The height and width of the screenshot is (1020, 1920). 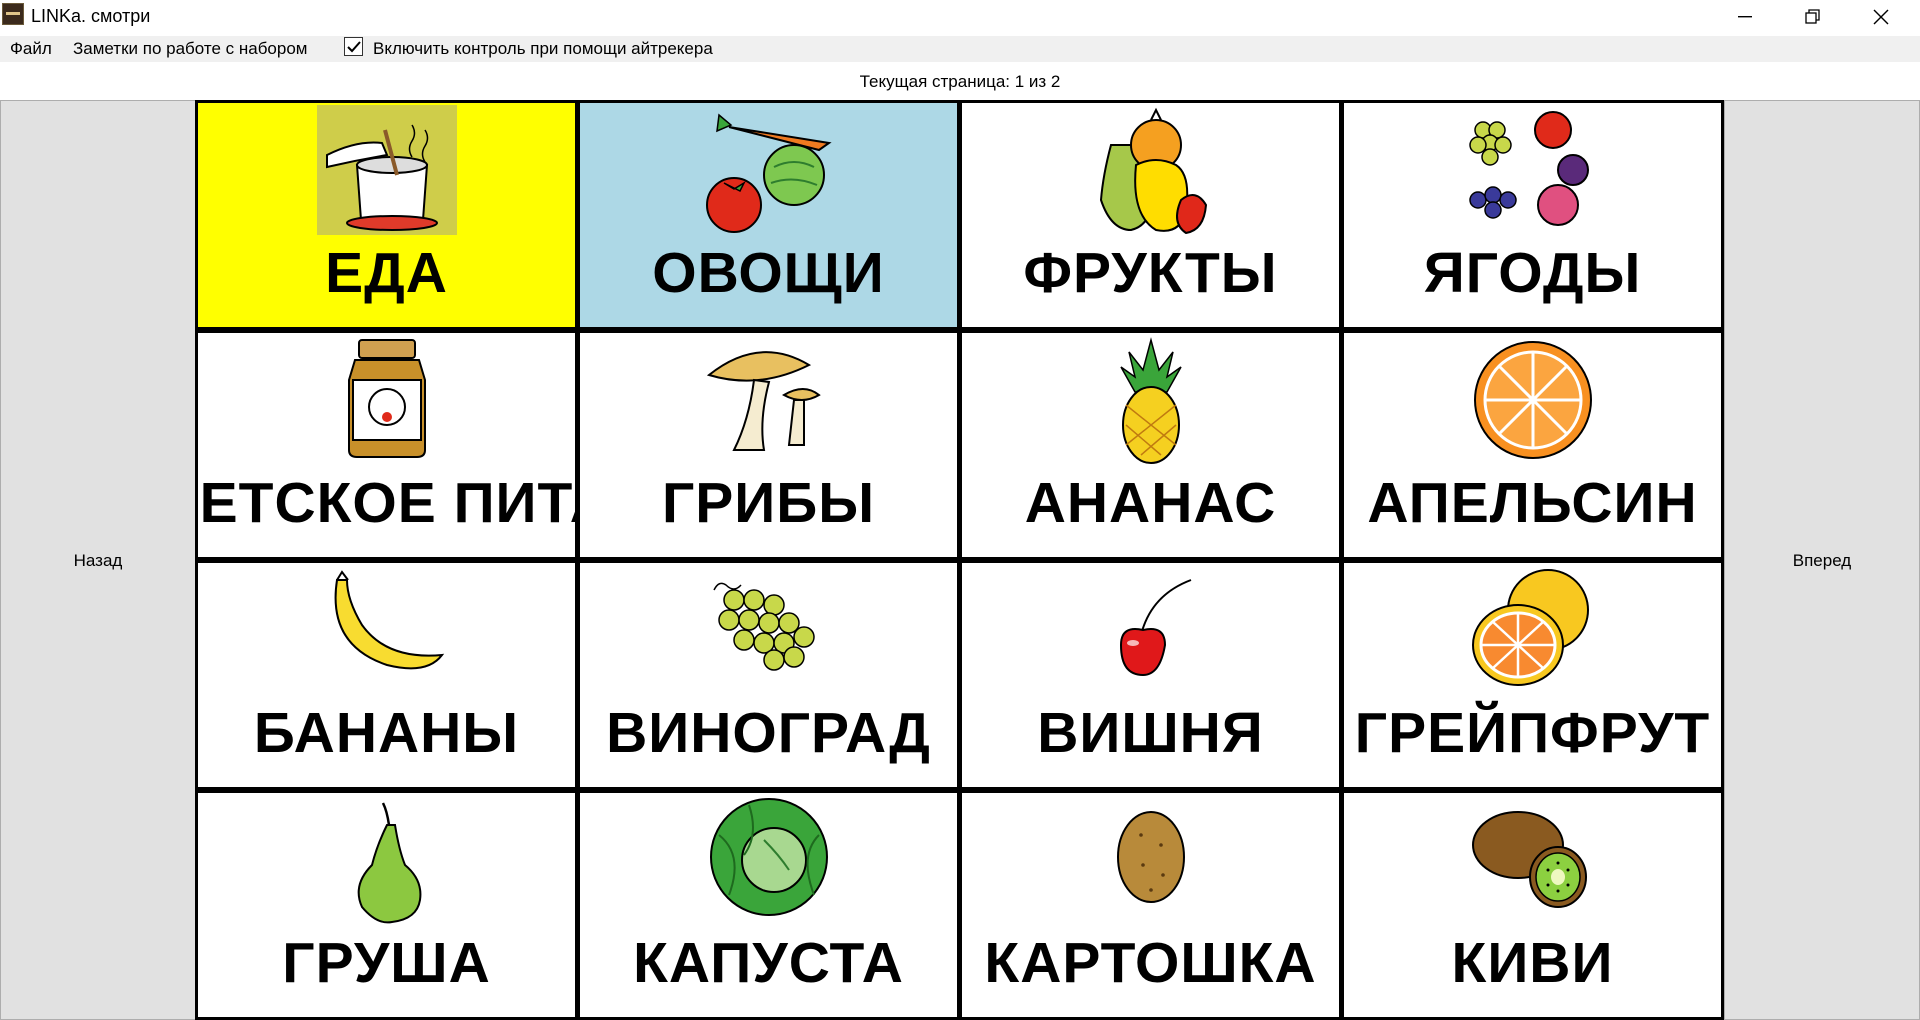 What do you see at coordinates (768, 273) in the screenshot?
I see `tile-label: ОВОЩИ` at bounding box center [768, 273].